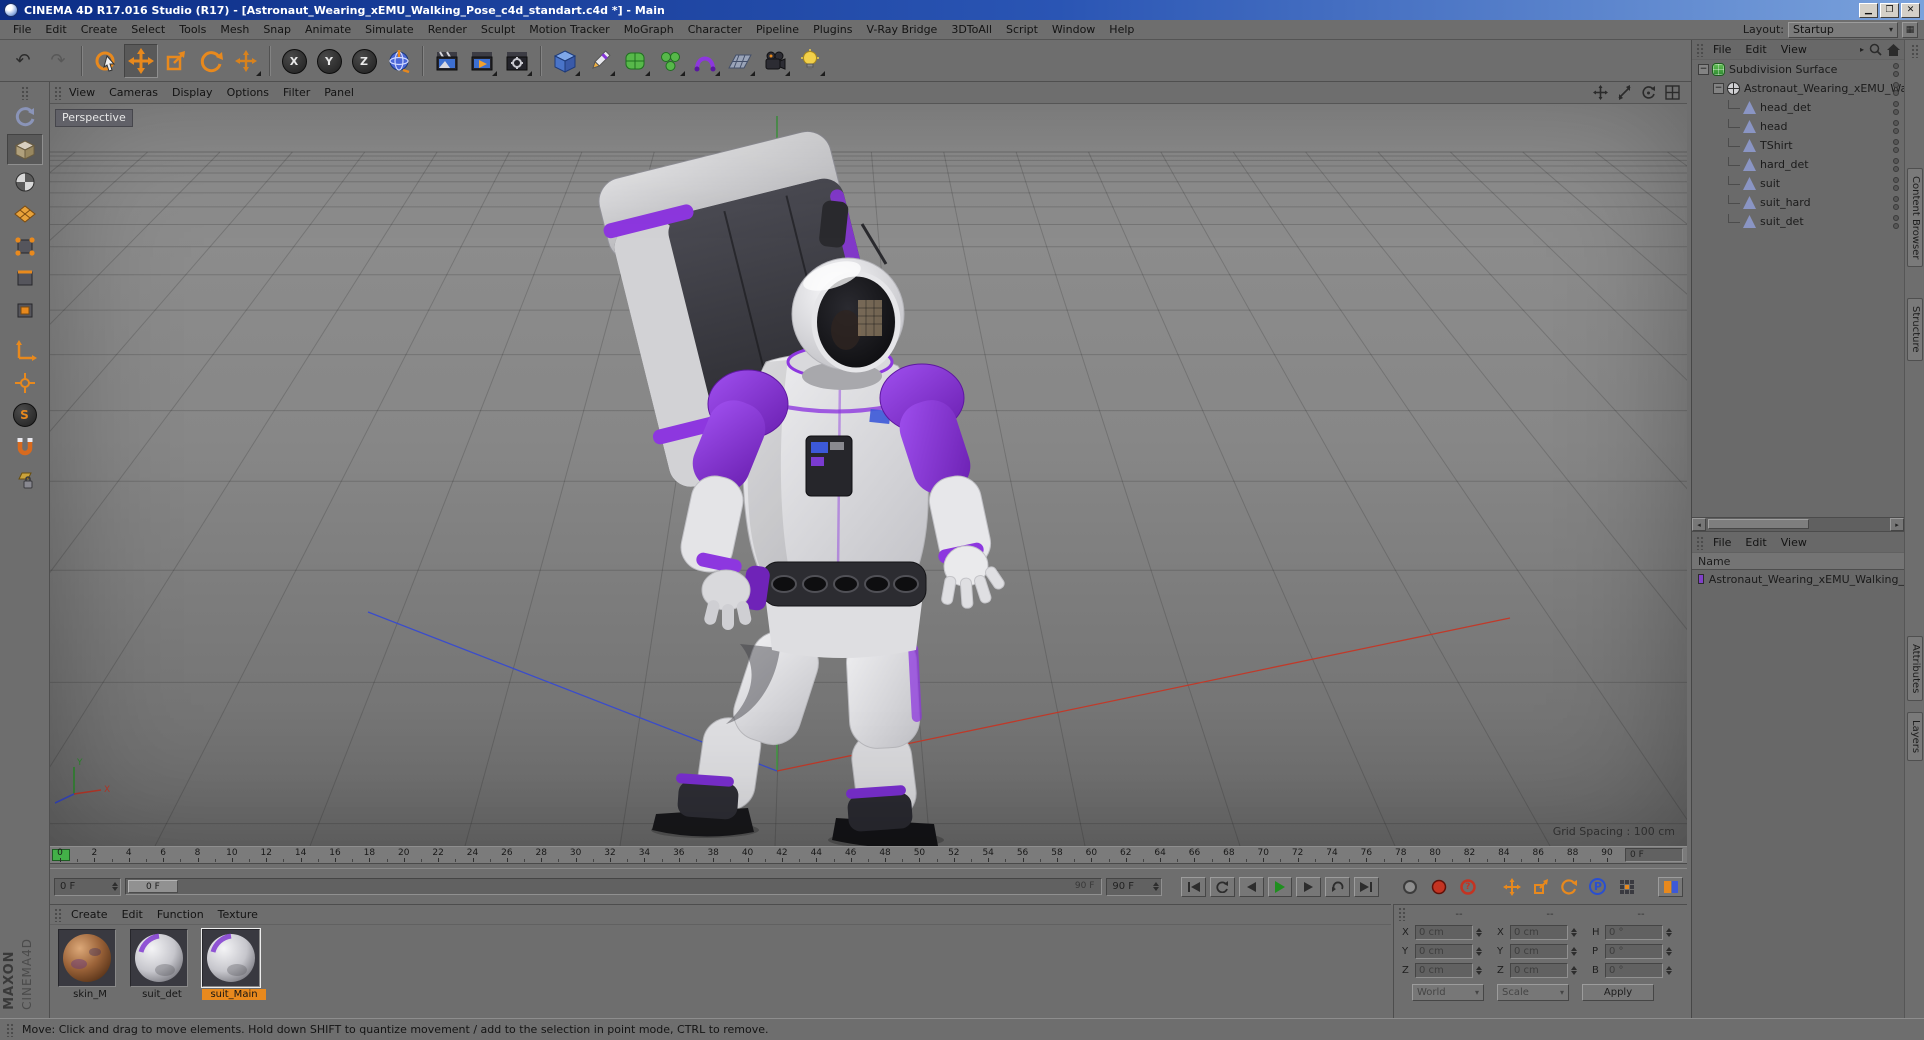 The height and width of the screenshot is (1040, 1924). I want to click on tab-layers: Layers, so click(1915, 737).